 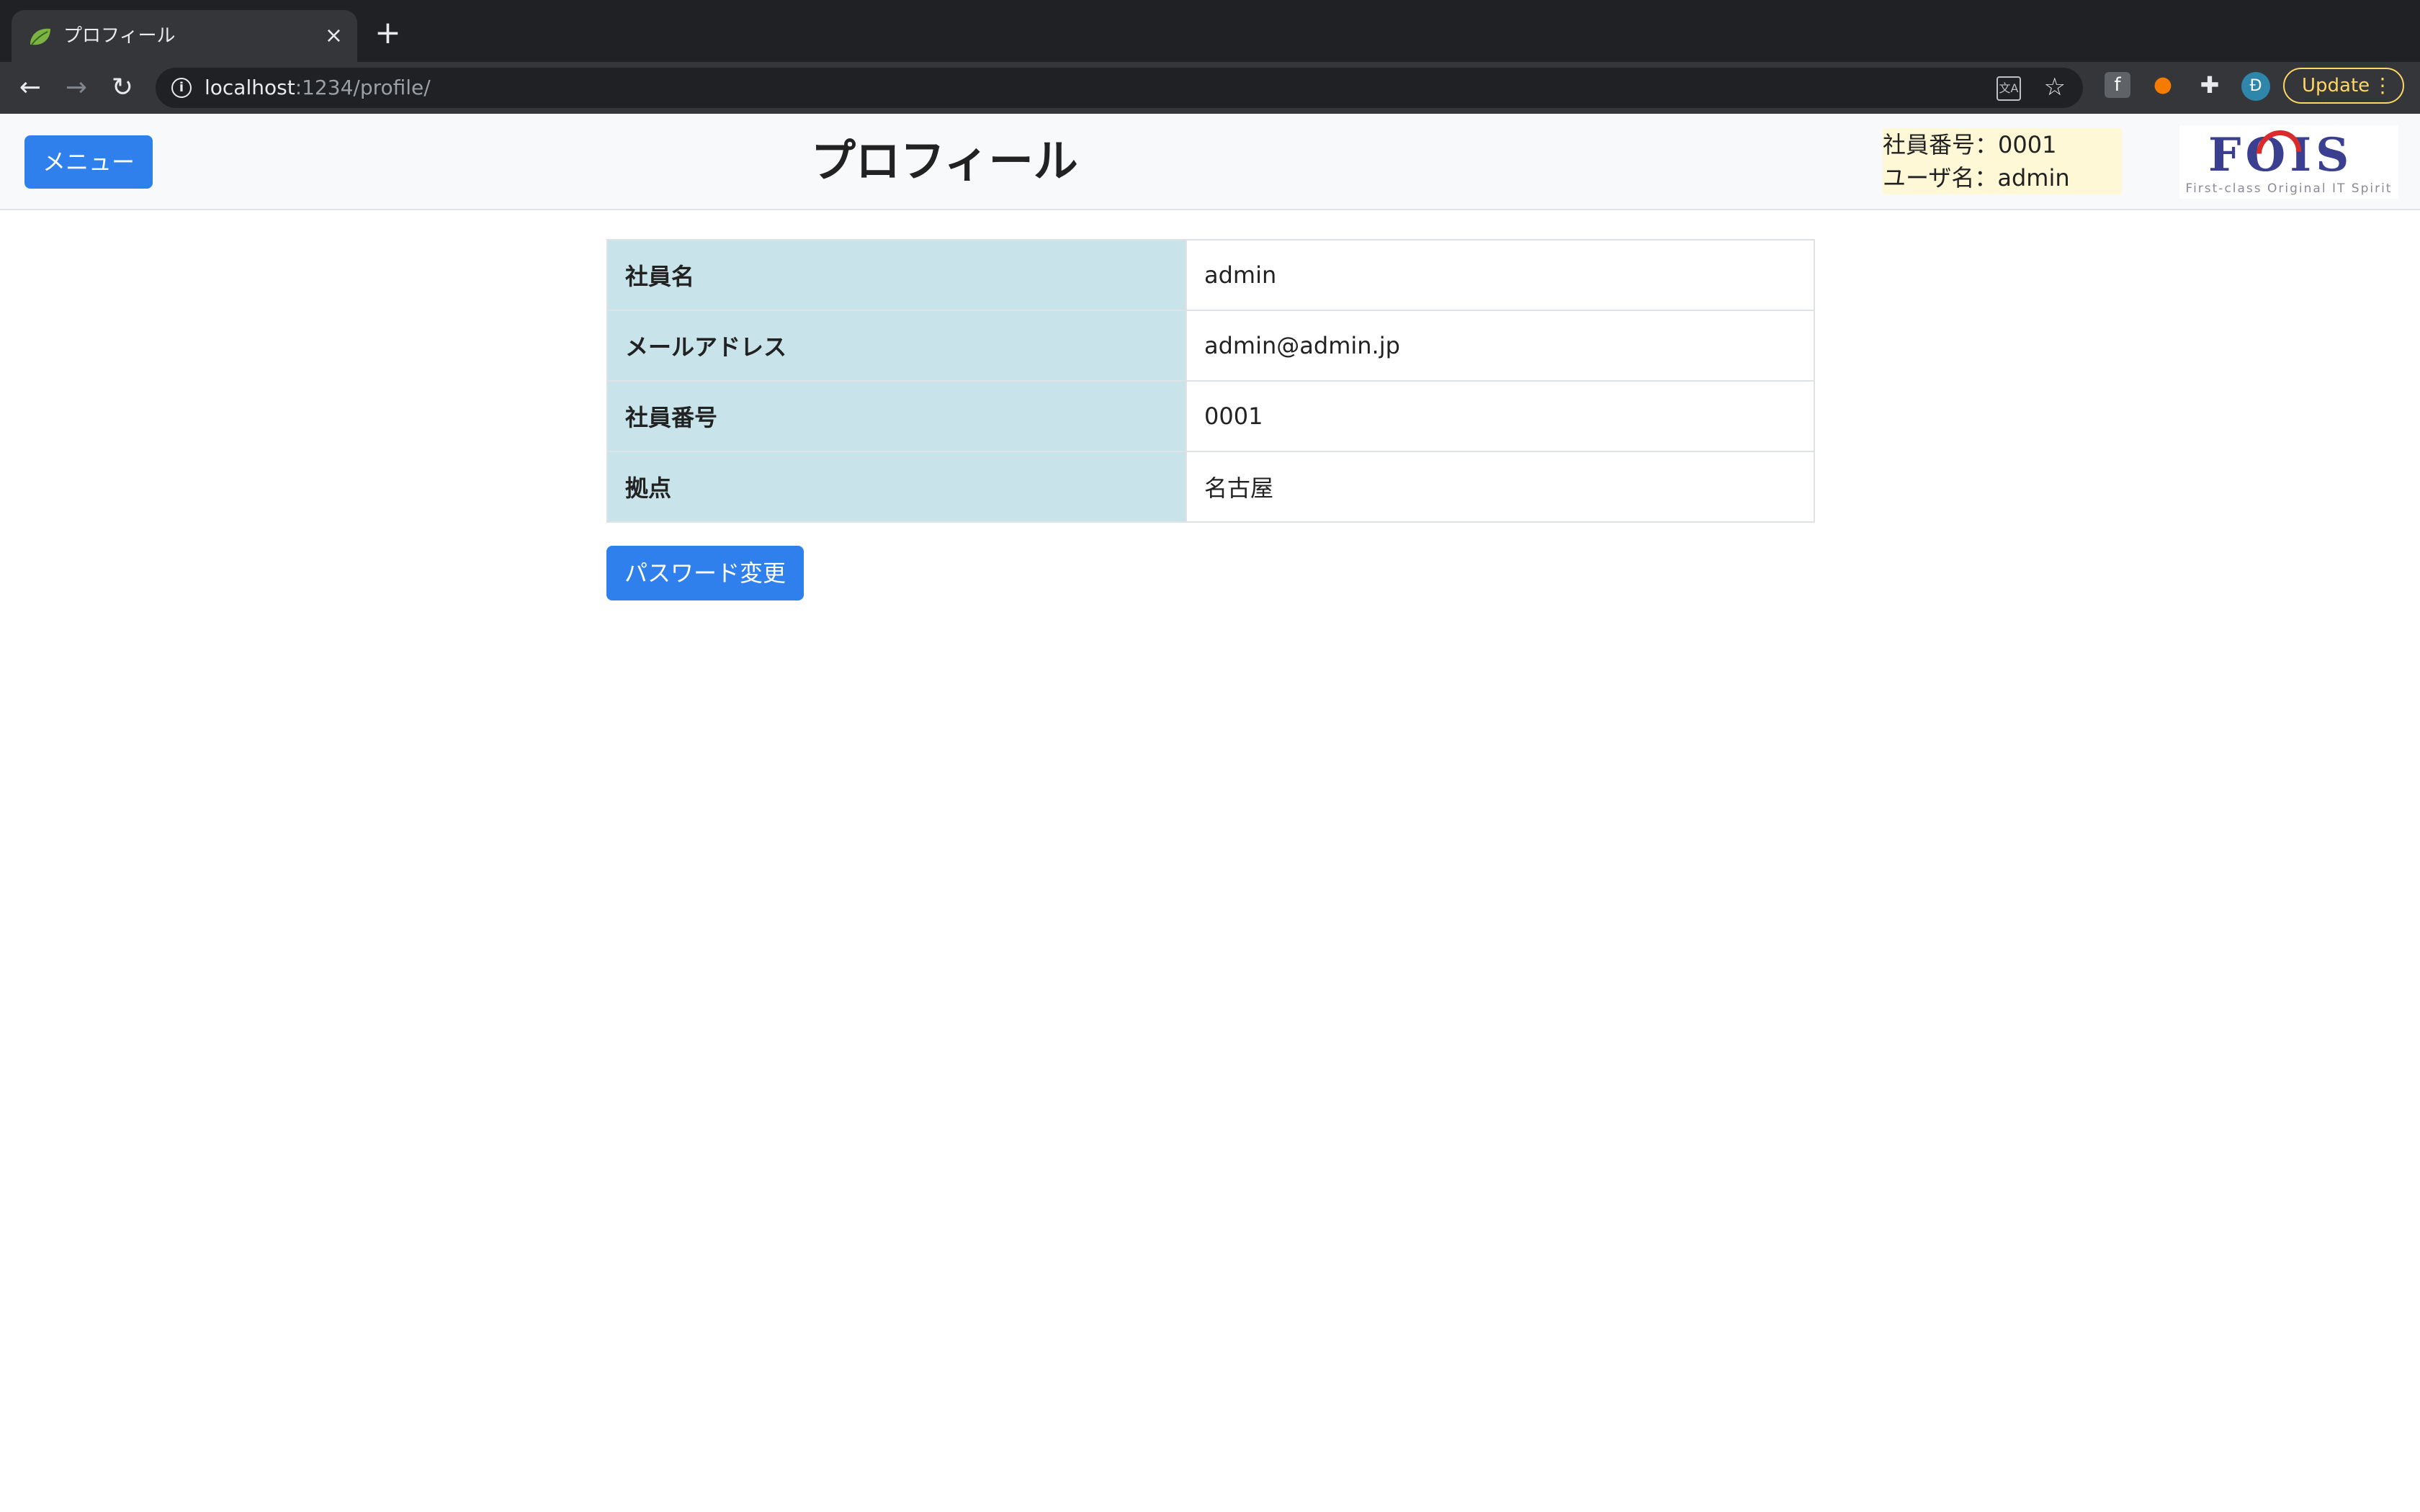 I want to click on fois-logo: FOIS First-class Original IT Spirit, so click(x=2288, y=160).